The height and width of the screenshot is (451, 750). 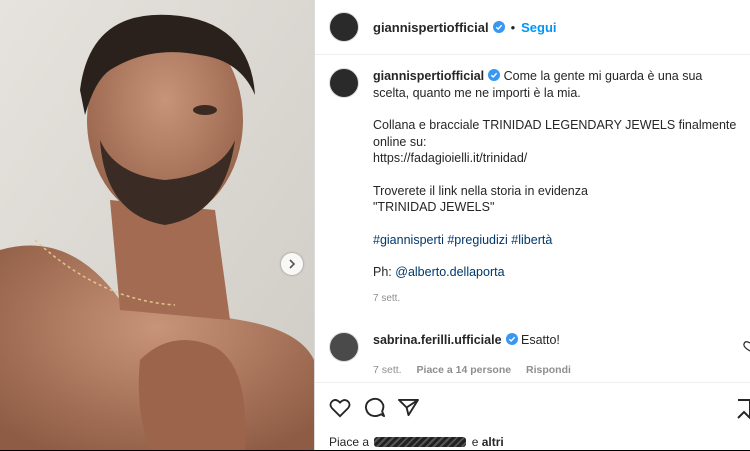 I want to click on comment-time: 7 sett., so click(x=387, y=370).